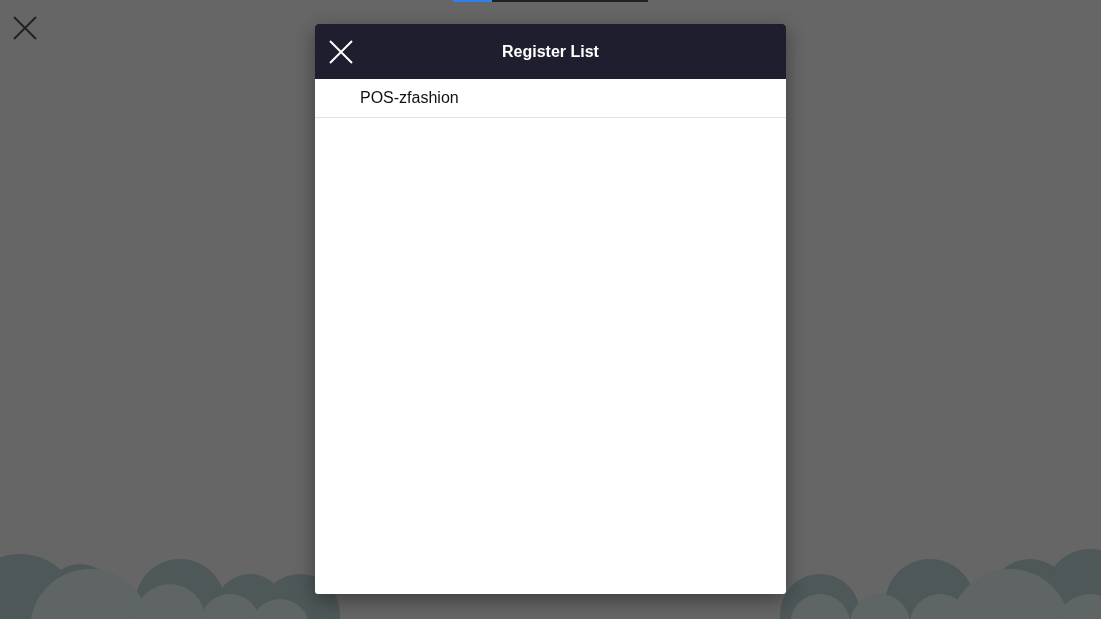  Describe the element at coordinates (550, 98) in the screenshot. I see `register-list-item: POS-zfashion` at that location.